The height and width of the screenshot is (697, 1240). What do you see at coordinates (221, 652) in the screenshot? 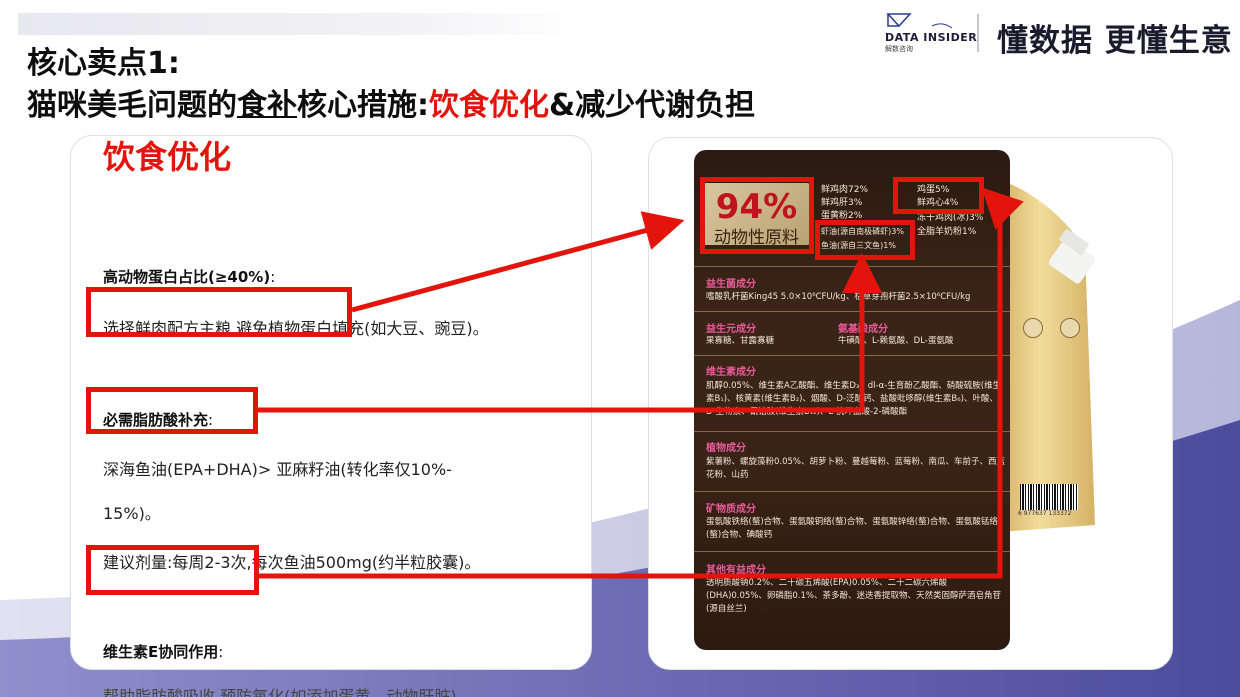
I see `vitamin-e-label-colon: :` at bounding box center [221, 652].